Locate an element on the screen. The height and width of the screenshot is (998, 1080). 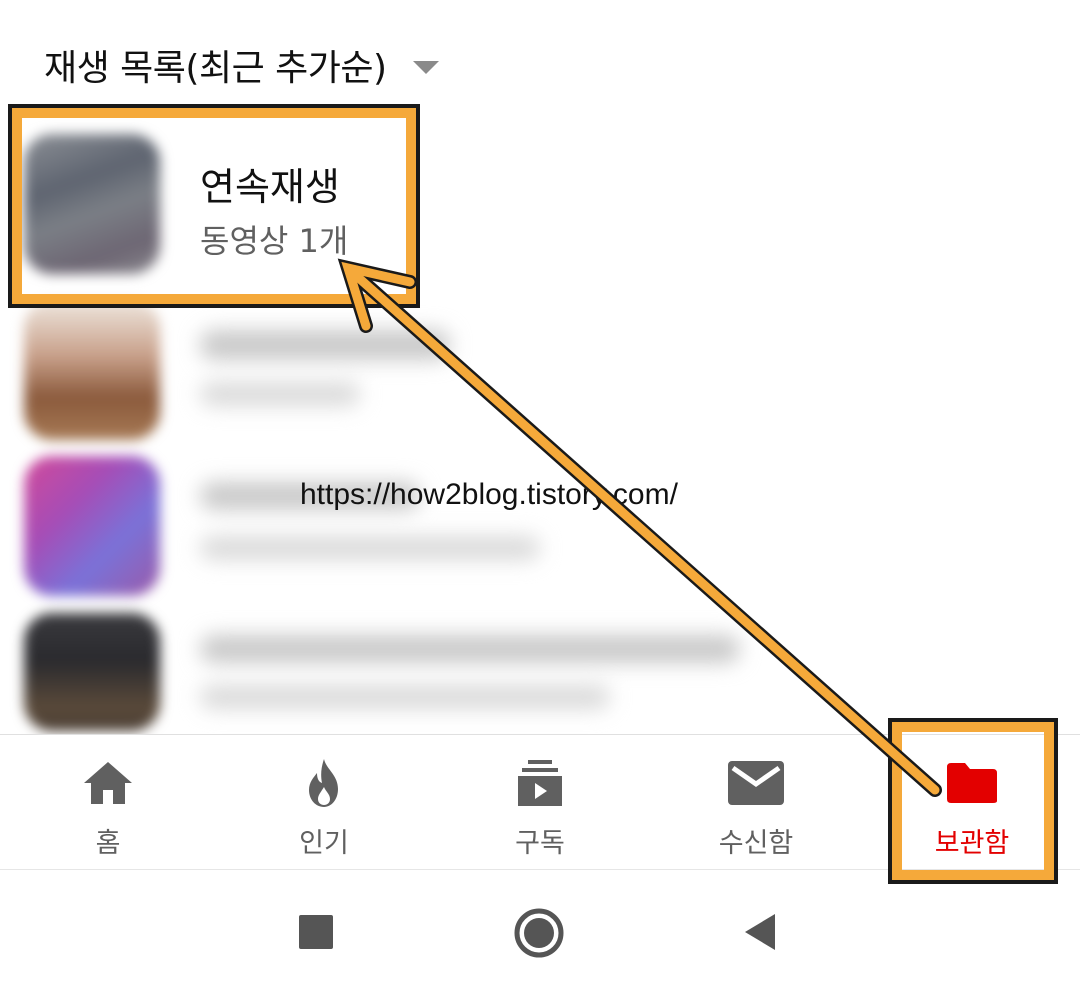
home-circle-icon is located at coordinates (539, 933).